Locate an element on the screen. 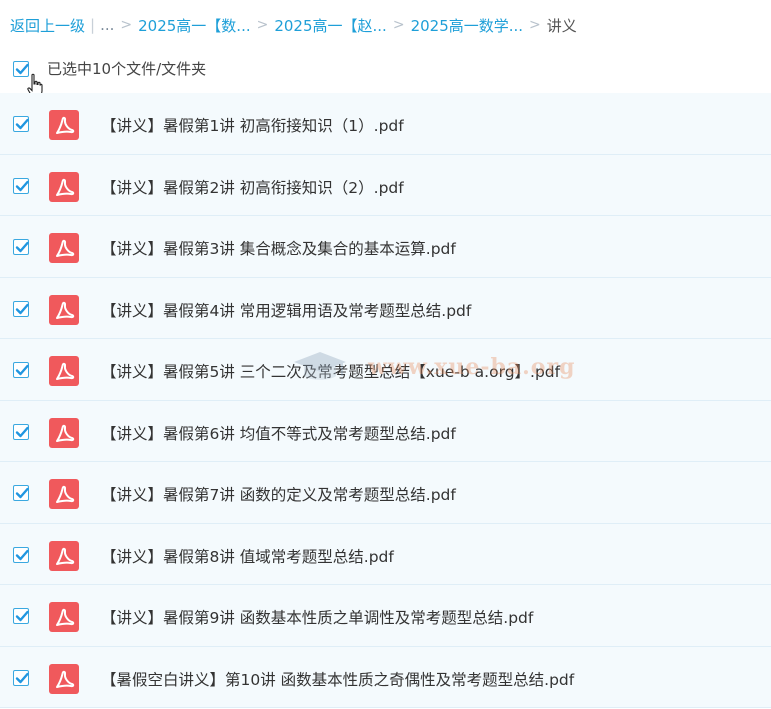  file-name: 【讲义】暑假第8讲 值域常考题型总结.pdf is located at coordinates (247, 556).